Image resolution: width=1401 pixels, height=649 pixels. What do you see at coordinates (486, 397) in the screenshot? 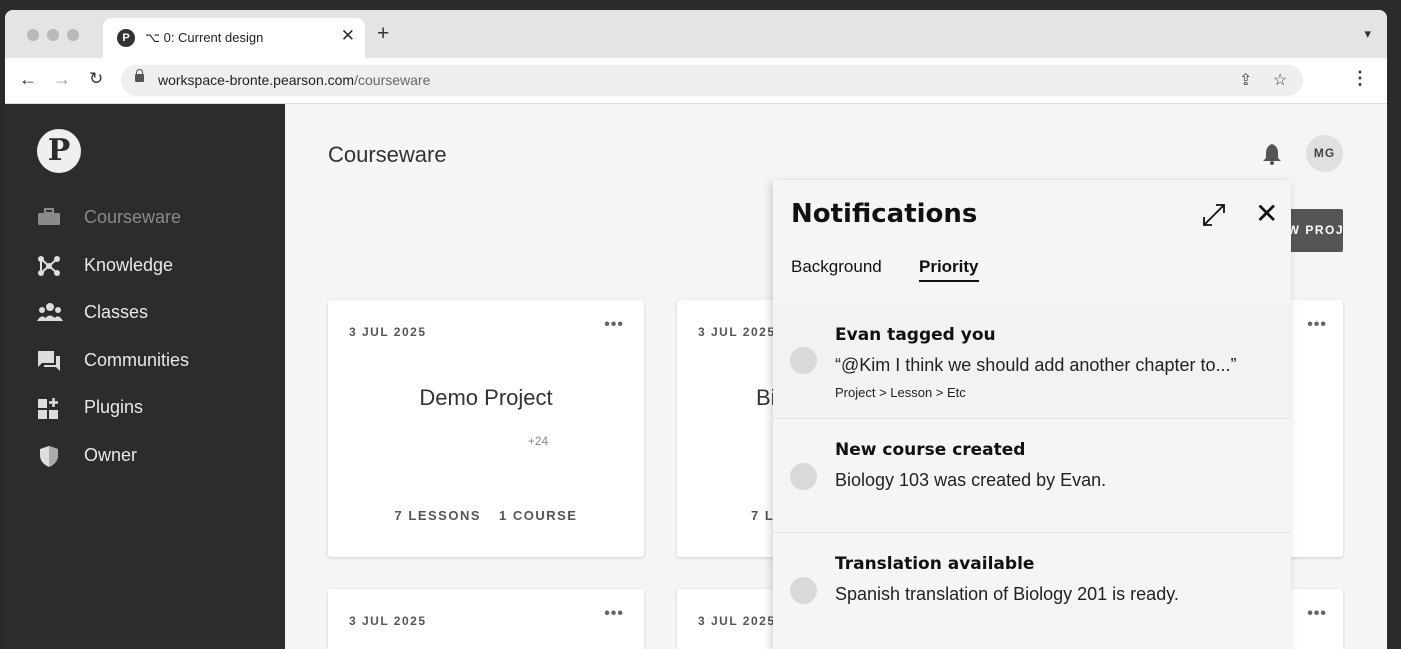
I see `card-title: Demo Project` at bounding box center [486, 397].